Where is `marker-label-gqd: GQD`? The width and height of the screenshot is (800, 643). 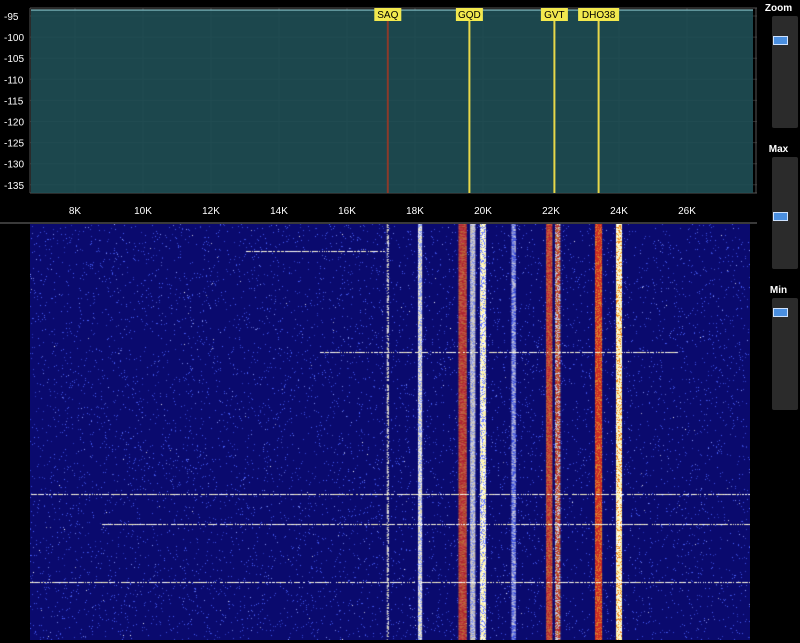 marker-label-gqd: GQD is located at coordinates (469, 15).